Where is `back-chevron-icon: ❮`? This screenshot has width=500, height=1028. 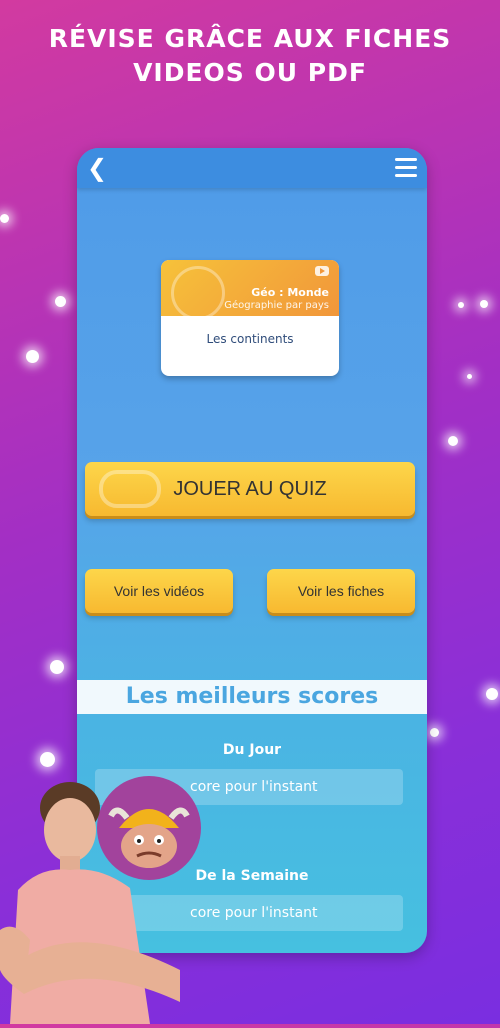 back-chevron-icon: ❮ is located at coordinates (97, 168).